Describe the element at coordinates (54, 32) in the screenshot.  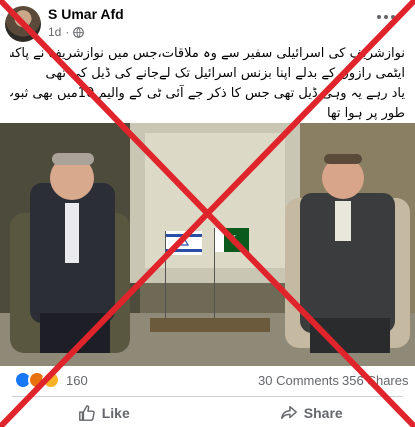
I see `timestamp-text: 1d` at that location.